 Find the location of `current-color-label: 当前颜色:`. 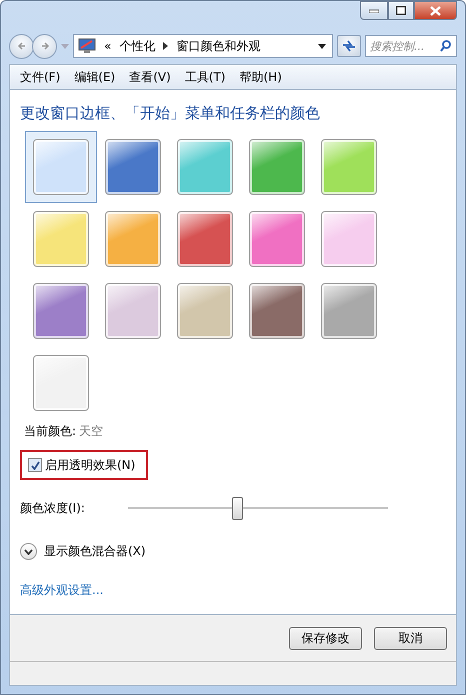

current-color-label: 当前颜色: is located at coordinates (50, 431).